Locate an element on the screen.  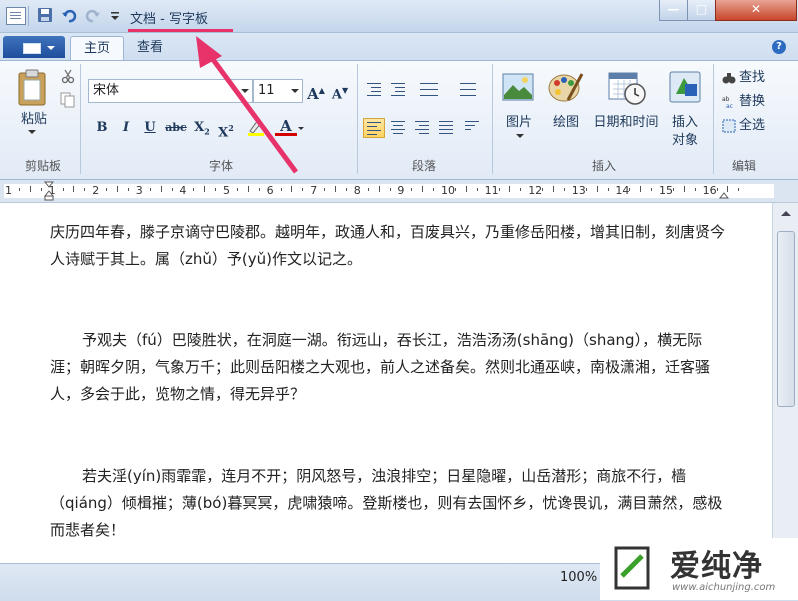
redo-icon is located at coordinates (93, 16).